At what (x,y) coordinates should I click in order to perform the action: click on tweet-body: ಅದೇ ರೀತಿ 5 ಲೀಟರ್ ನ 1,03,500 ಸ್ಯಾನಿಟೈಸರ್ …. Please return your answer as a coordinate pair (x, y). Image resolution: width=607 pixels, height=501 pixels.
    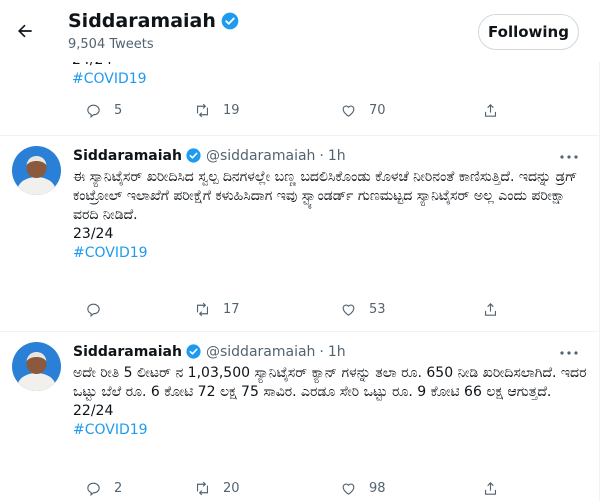
    Looking at the image, I should click on (330, 402).